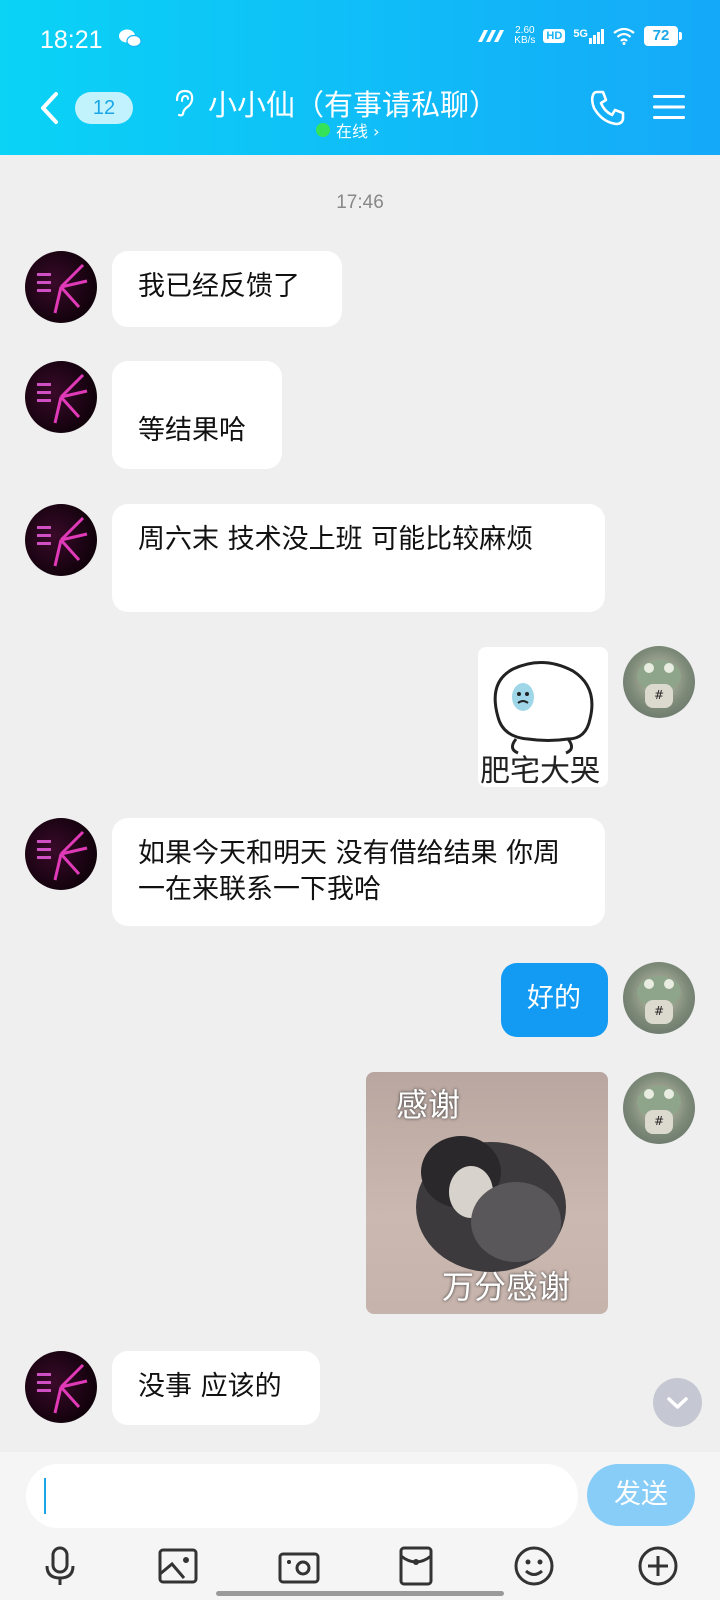  What do you see at coordinates (178, 1566) in the screenshot?
I see `image-icon` at bounding box center [178, 1566].